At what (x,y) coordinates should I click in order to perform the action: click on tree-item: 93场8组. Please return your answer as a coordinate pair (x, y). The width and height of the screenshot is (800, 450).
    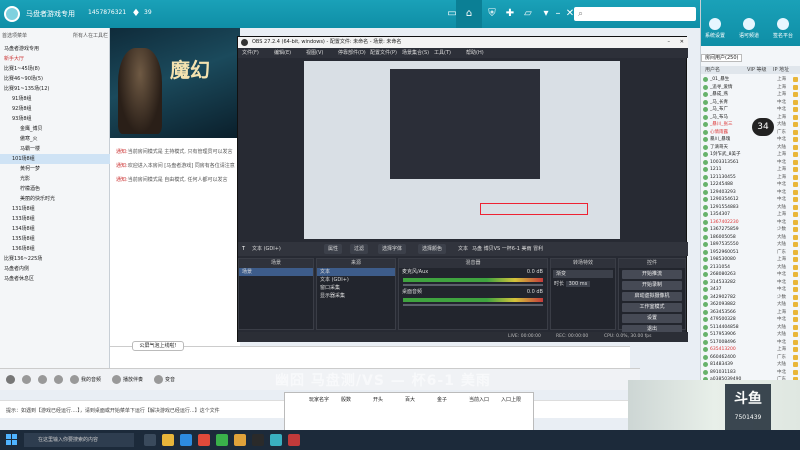
    Looking at the image, I should click on (55, 119).